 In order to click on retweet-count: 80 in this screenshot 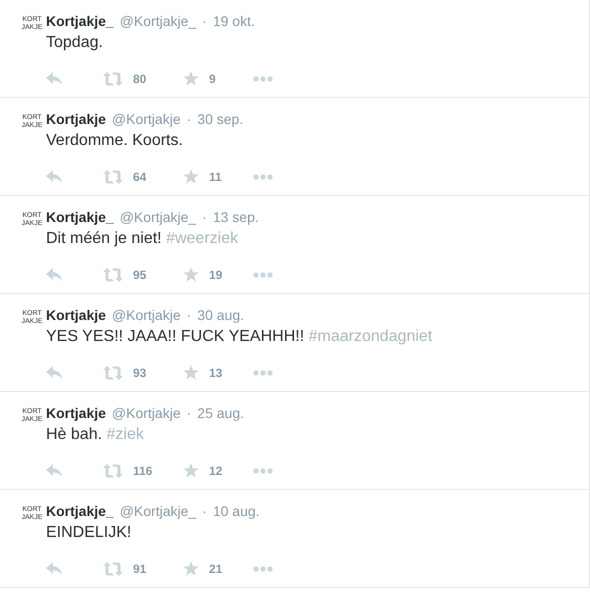, I will do `click(139, 79)`.